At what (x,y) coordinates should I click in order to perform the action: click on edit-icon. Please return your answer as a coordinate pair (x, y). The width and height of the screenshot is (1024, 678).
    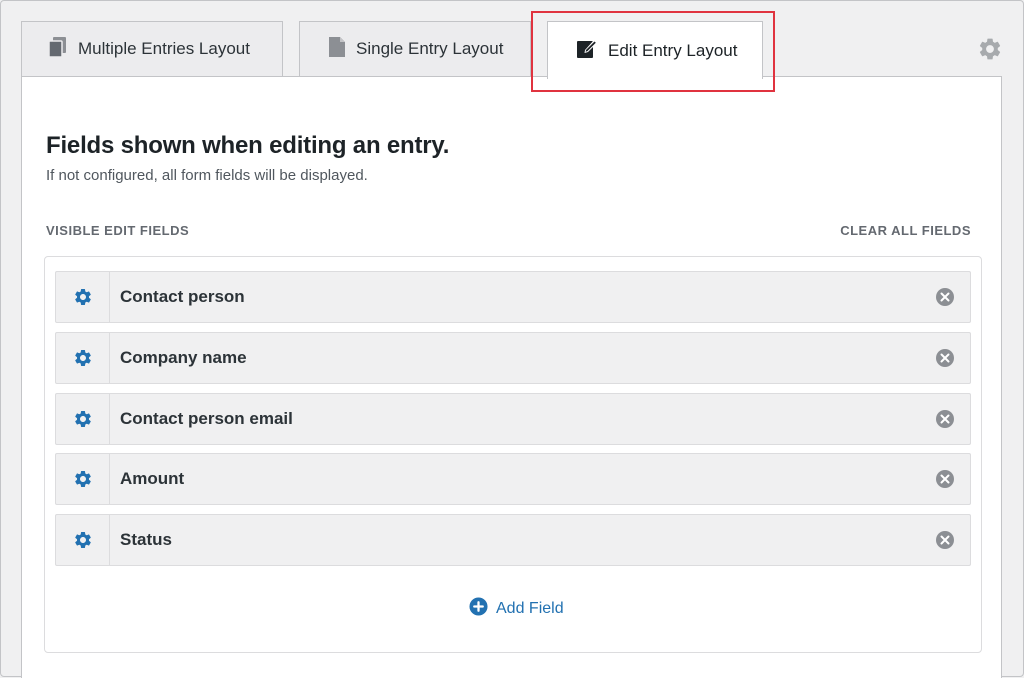
    Looking at the image, I should click on (587, 50).